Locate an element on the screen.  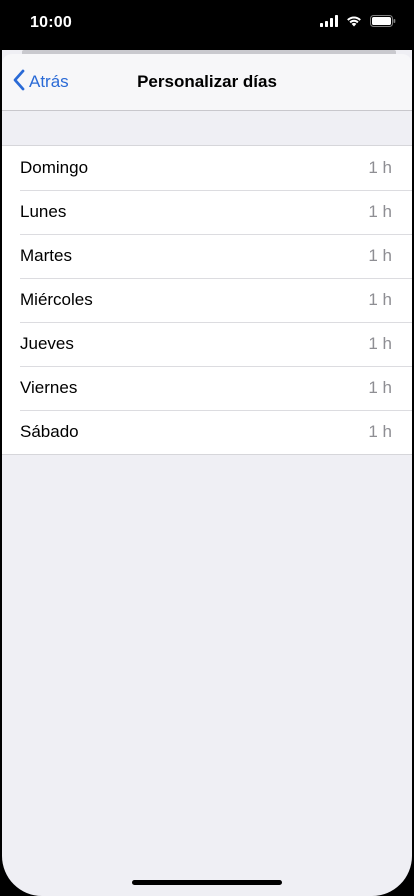
day-label: Domingo is located at coordinates (54, 167).